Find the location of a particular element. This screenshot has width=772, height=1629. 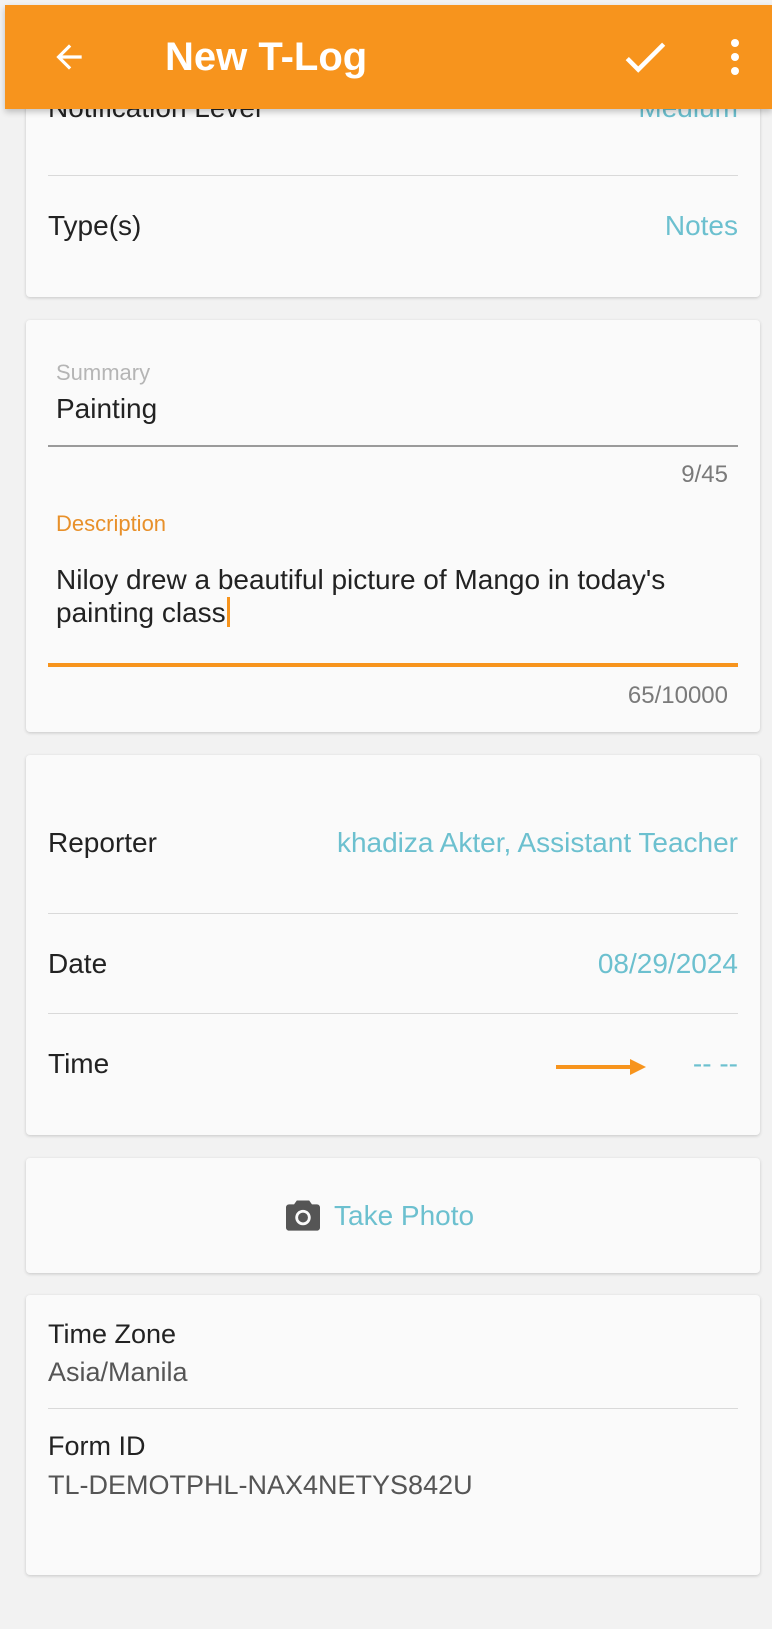

check-icon is located at coordinates (645, 57).